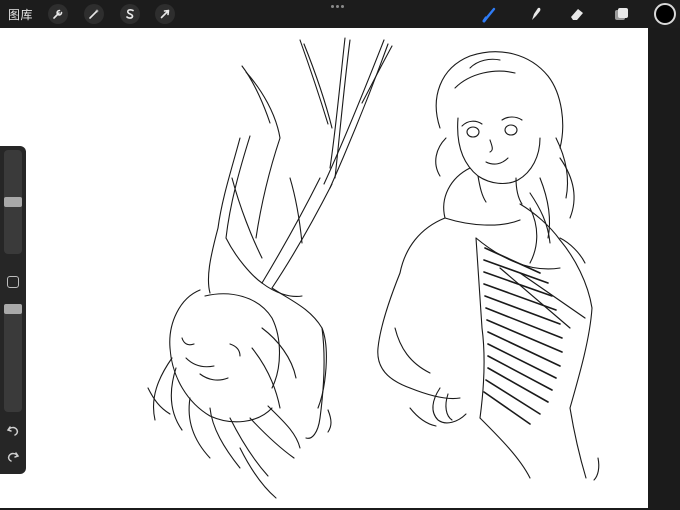 The width and height of the screenshot is (680, 510). I want to click on selection-s-icon, so click(130, 14).